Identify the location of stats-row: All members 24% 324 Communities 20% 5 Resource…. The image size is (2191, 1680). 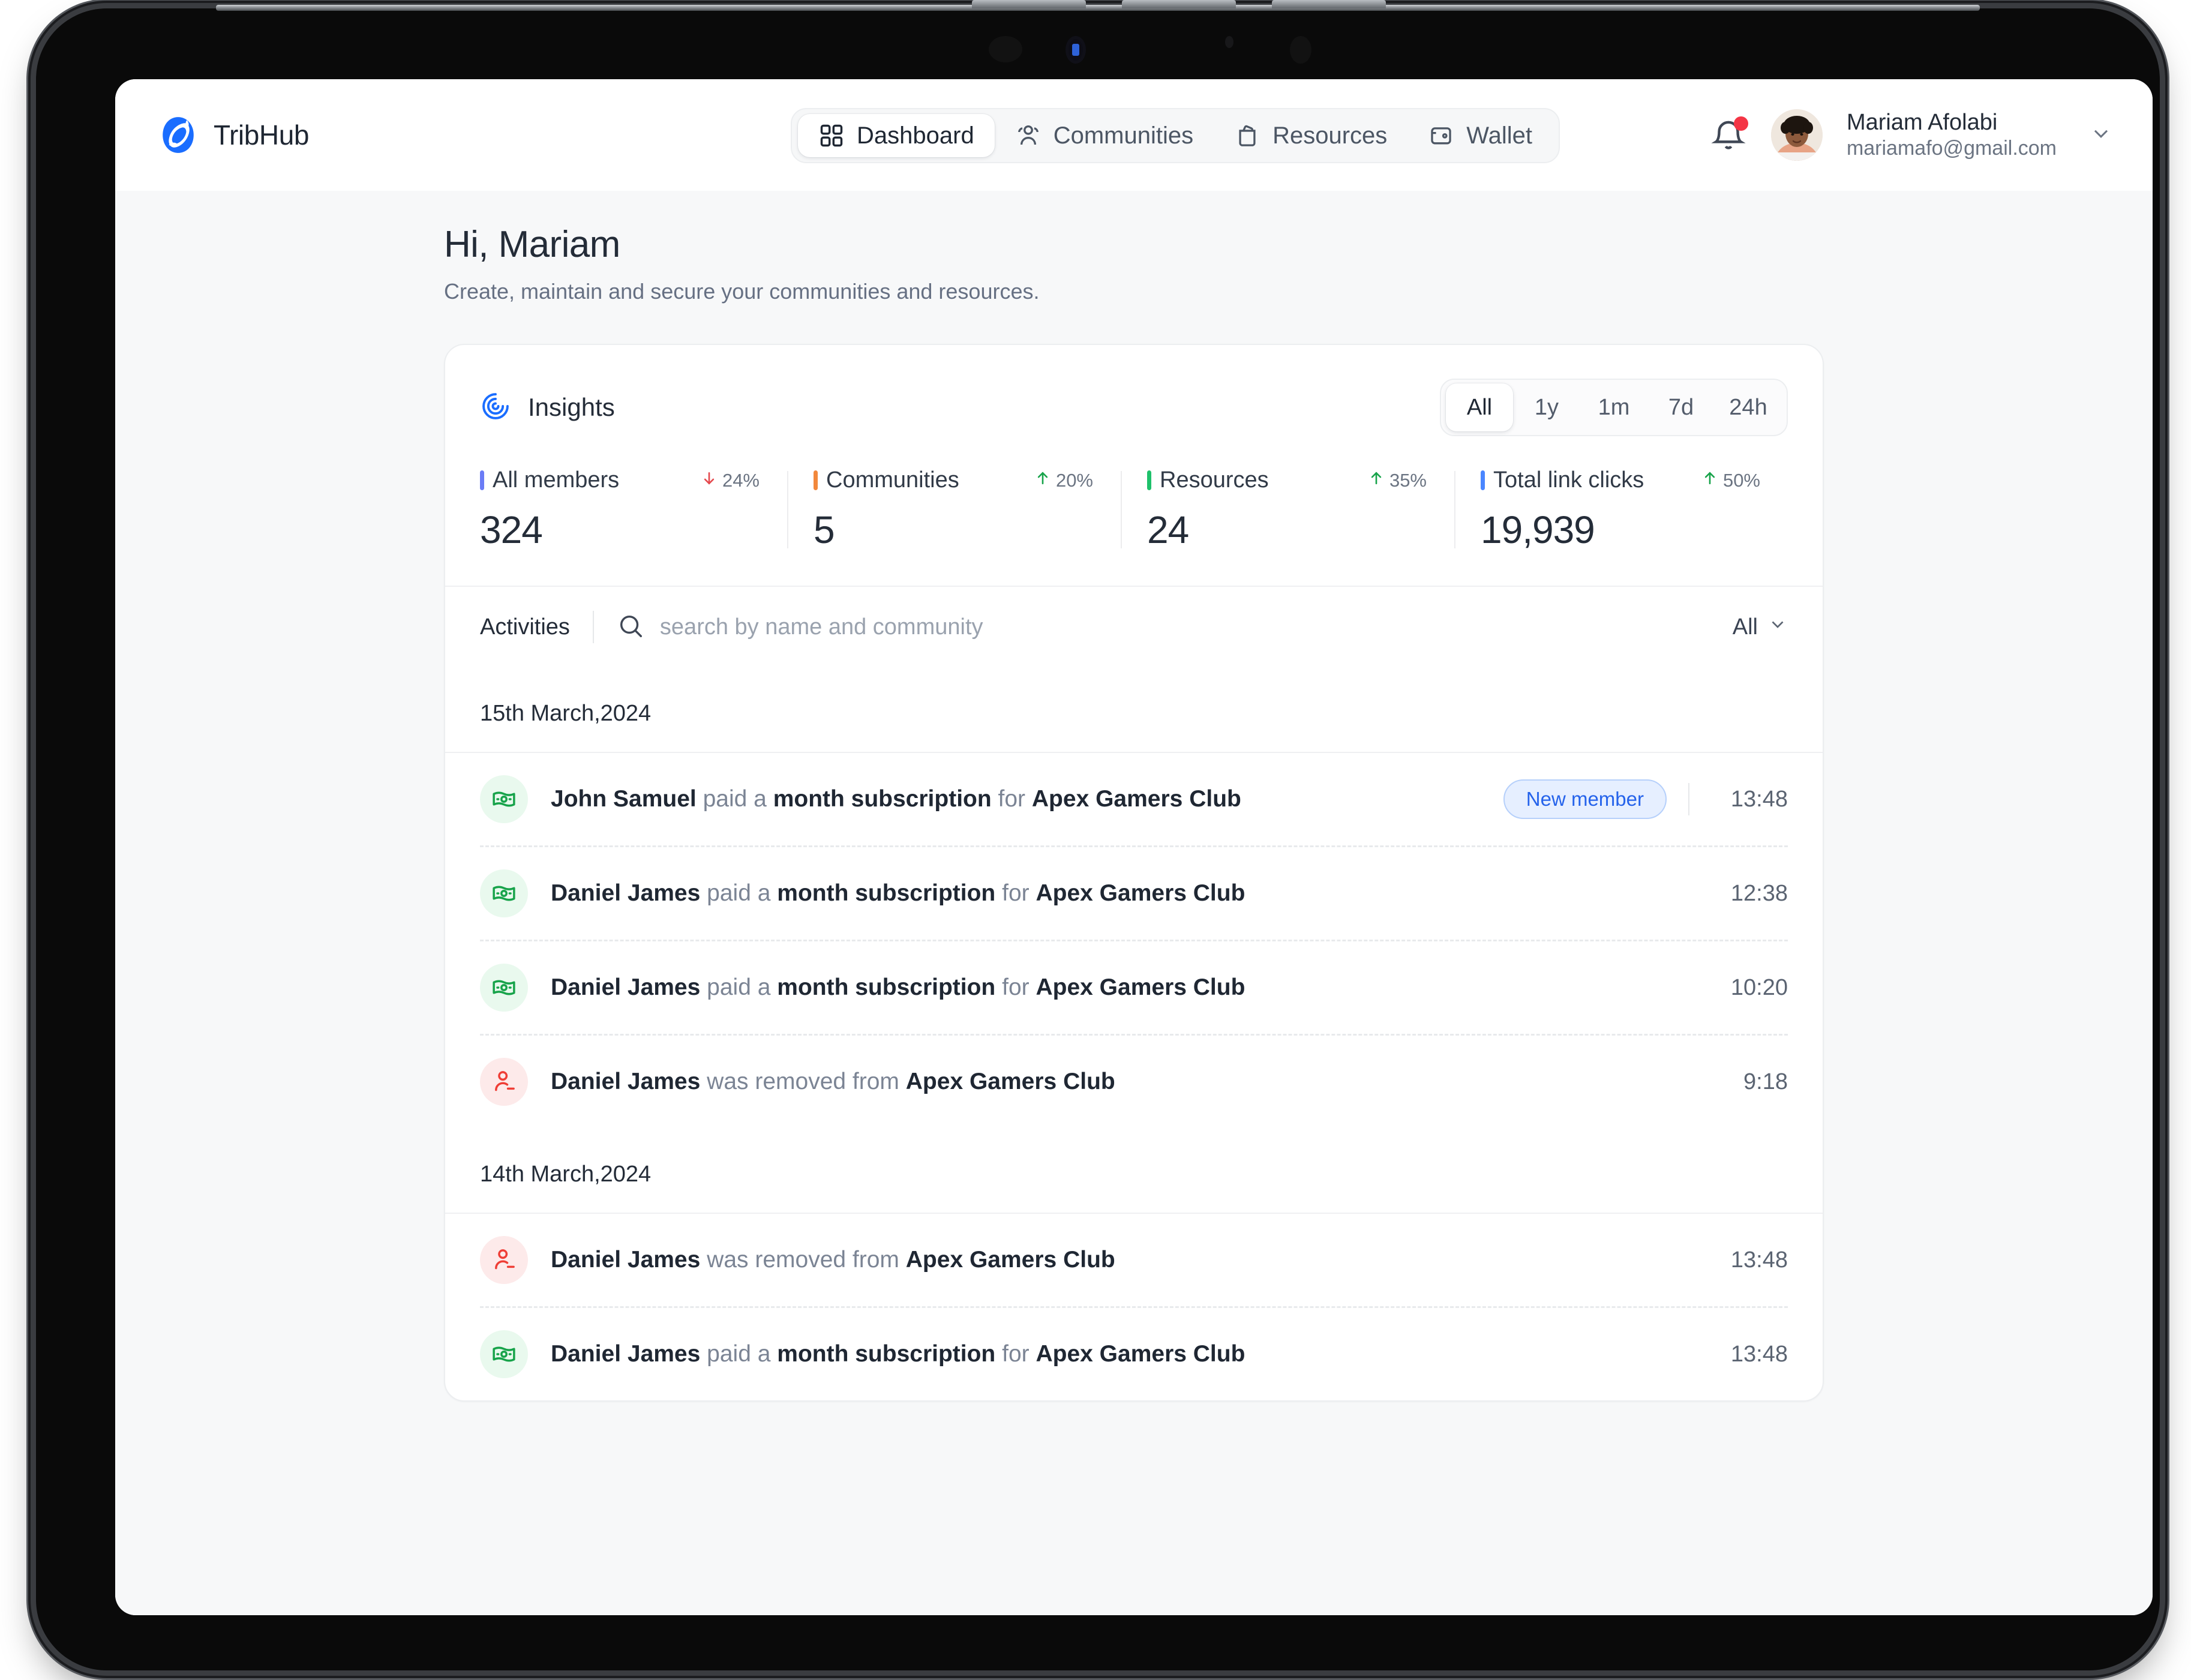
(1134, 511).